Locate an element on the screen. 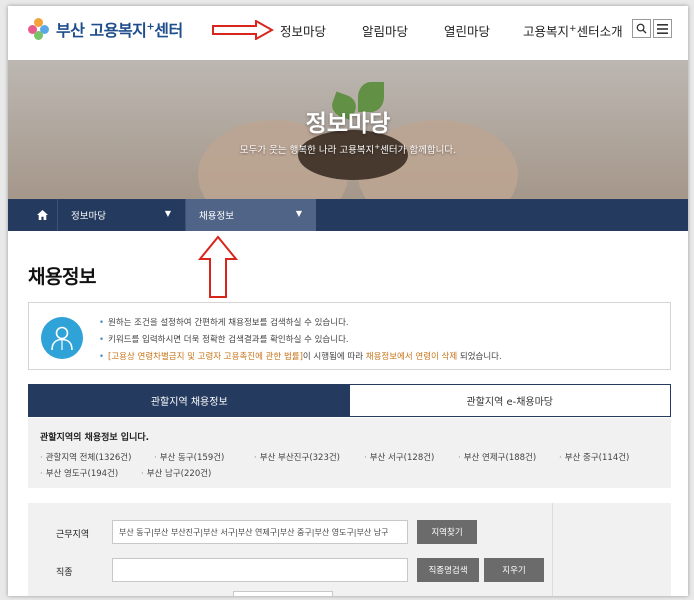 The height and width of the screenshot is (600, 694). tab-e-jobs: 관할지역 e-채용마당 is located at coordinates (509, 400).